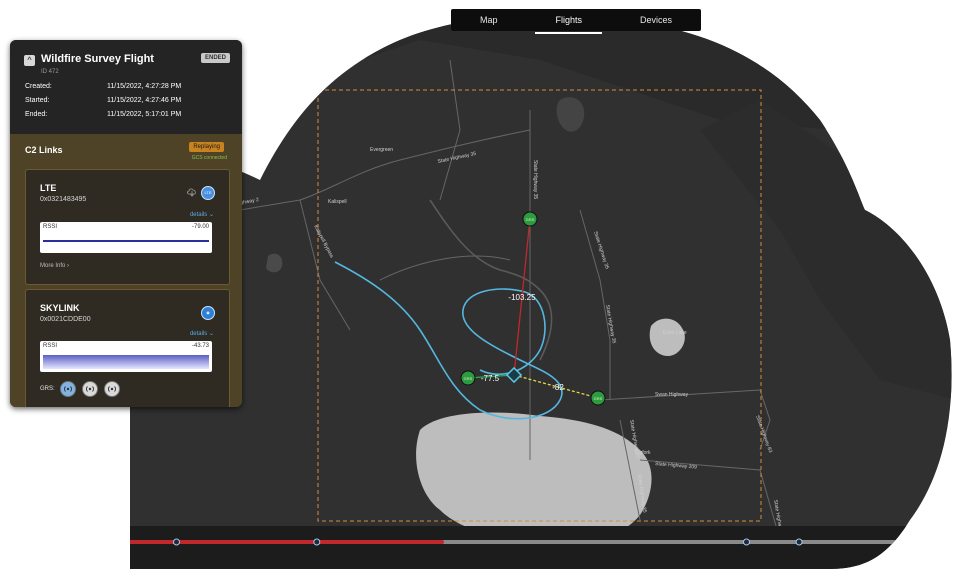  I want to click on road-state-hwy-35-b: State Highway 35, so click(535, 179).